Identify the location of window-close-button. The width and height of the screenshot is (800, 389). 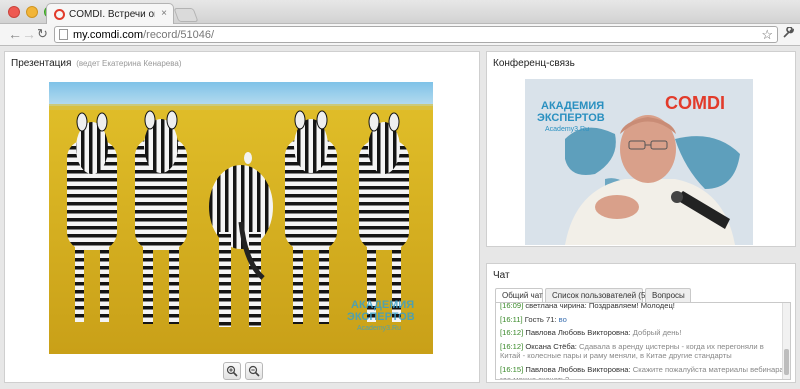
(14, 12).